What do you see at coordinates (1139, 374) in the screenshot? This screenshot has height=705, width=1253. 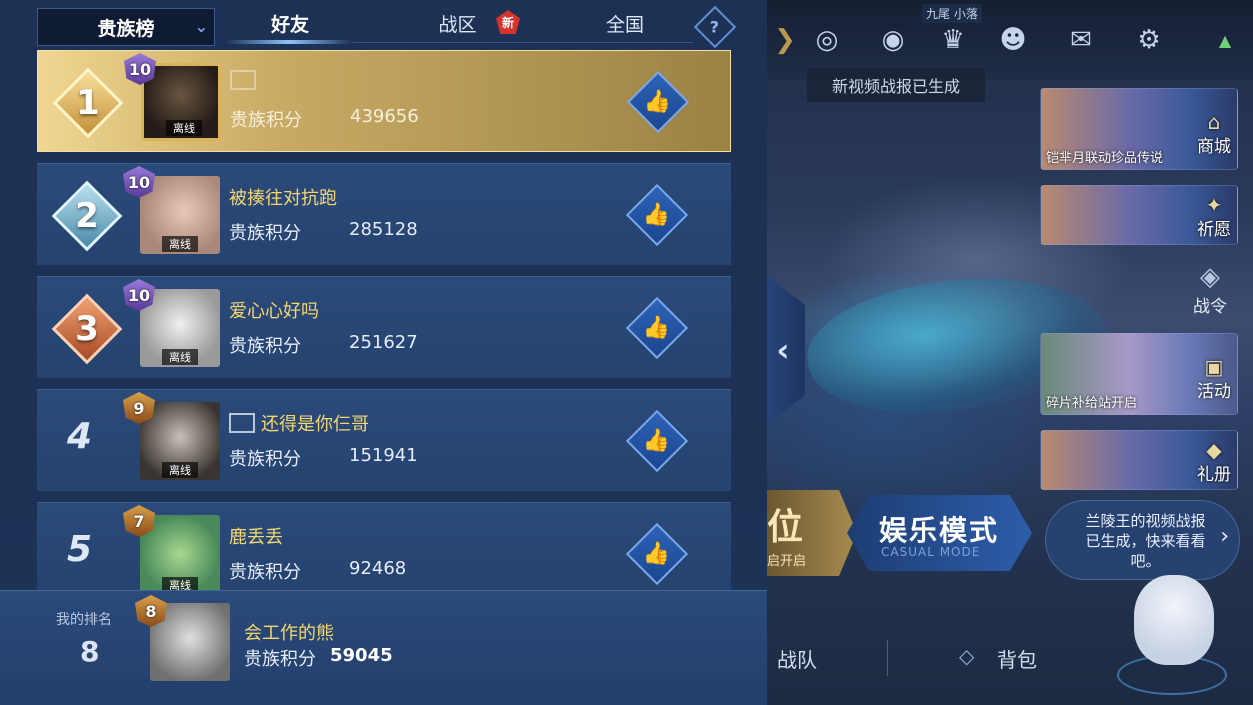 I see `event-card: 碎片补给站开启 ▣ 活动` at bounding box center [1139, 374].